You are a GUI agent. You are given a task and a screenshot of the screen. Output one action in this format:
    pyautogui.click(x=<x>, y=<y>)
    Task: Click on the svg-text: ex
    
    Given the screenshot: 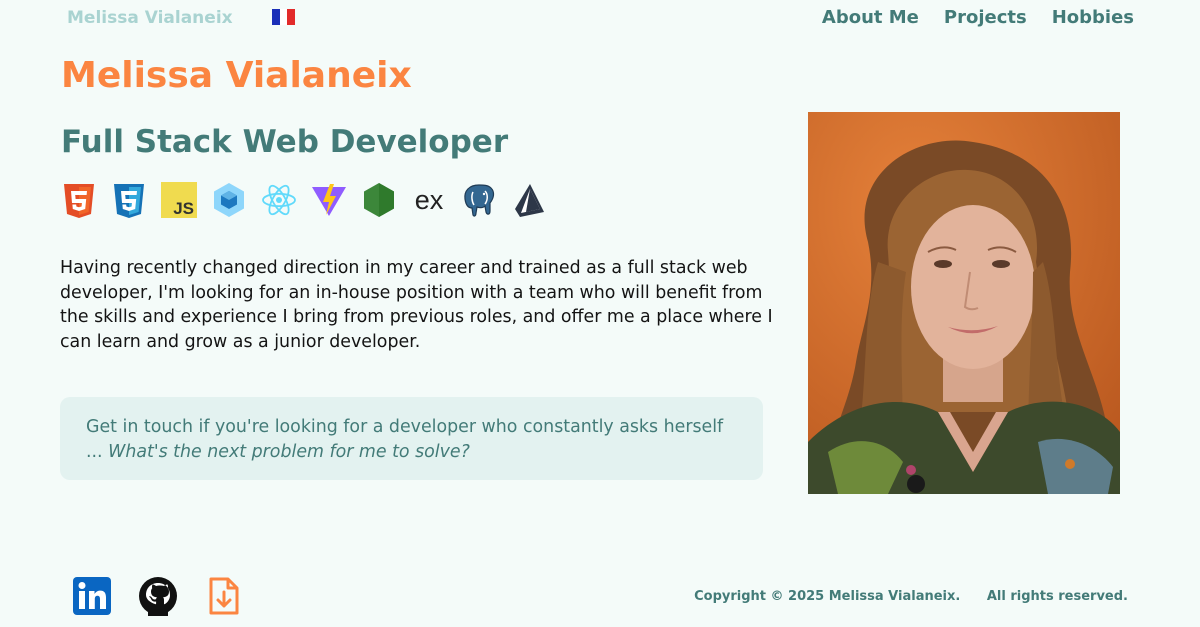 What is the action you would take?
    pyautogui.click(x=429, y=200)
    